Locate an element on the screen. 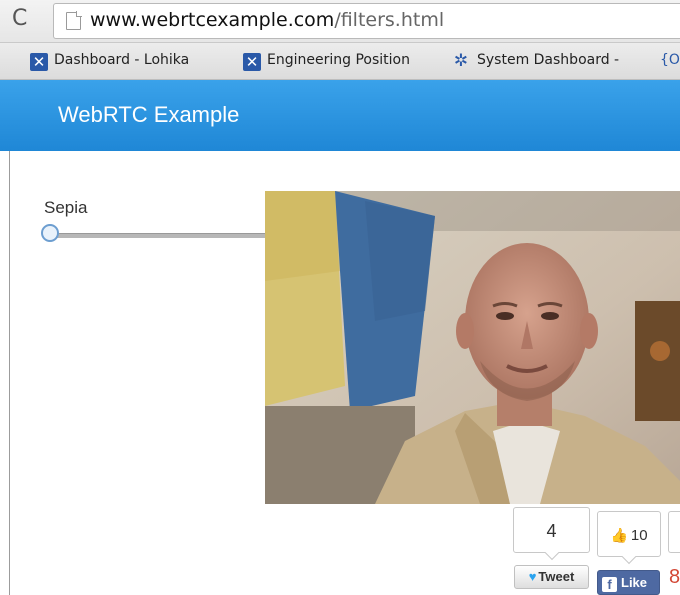  bookmark-label: Dashboard - Lohika is located at coordinates (122, 60).